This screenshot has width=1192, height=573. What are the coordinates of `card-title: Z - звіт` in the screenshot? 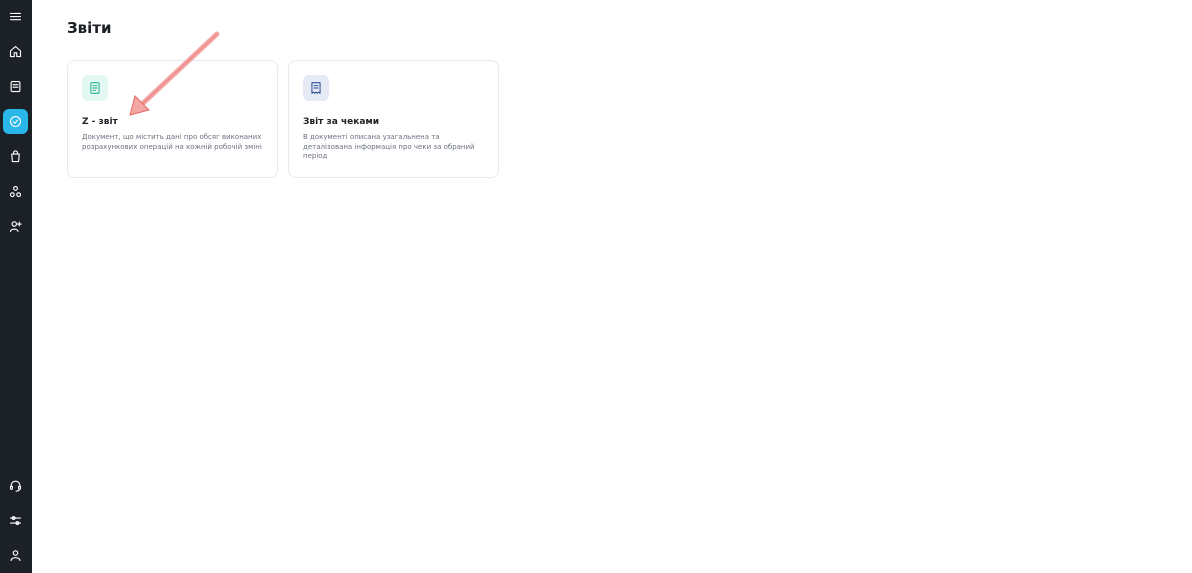 It's located at (100, 122).